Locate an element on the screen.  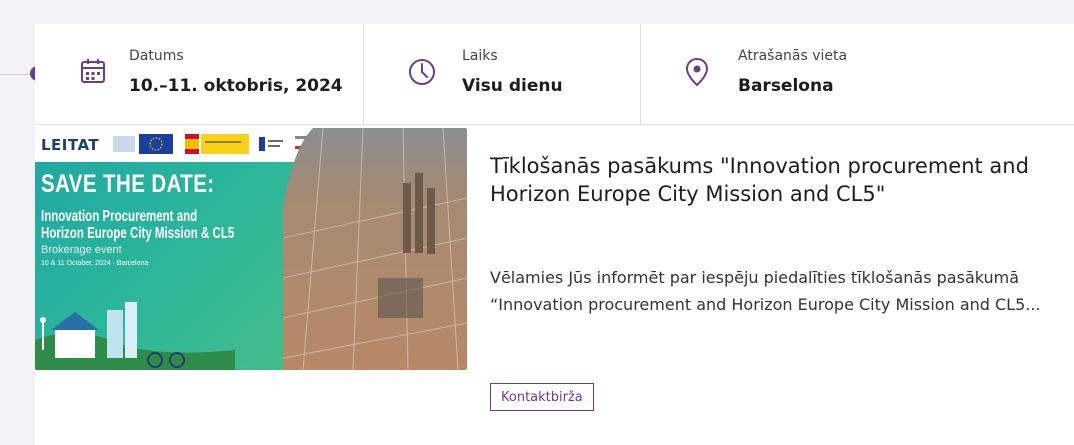
banner-headline: SAVE THE DATE: is located at coordinates (128, 184).